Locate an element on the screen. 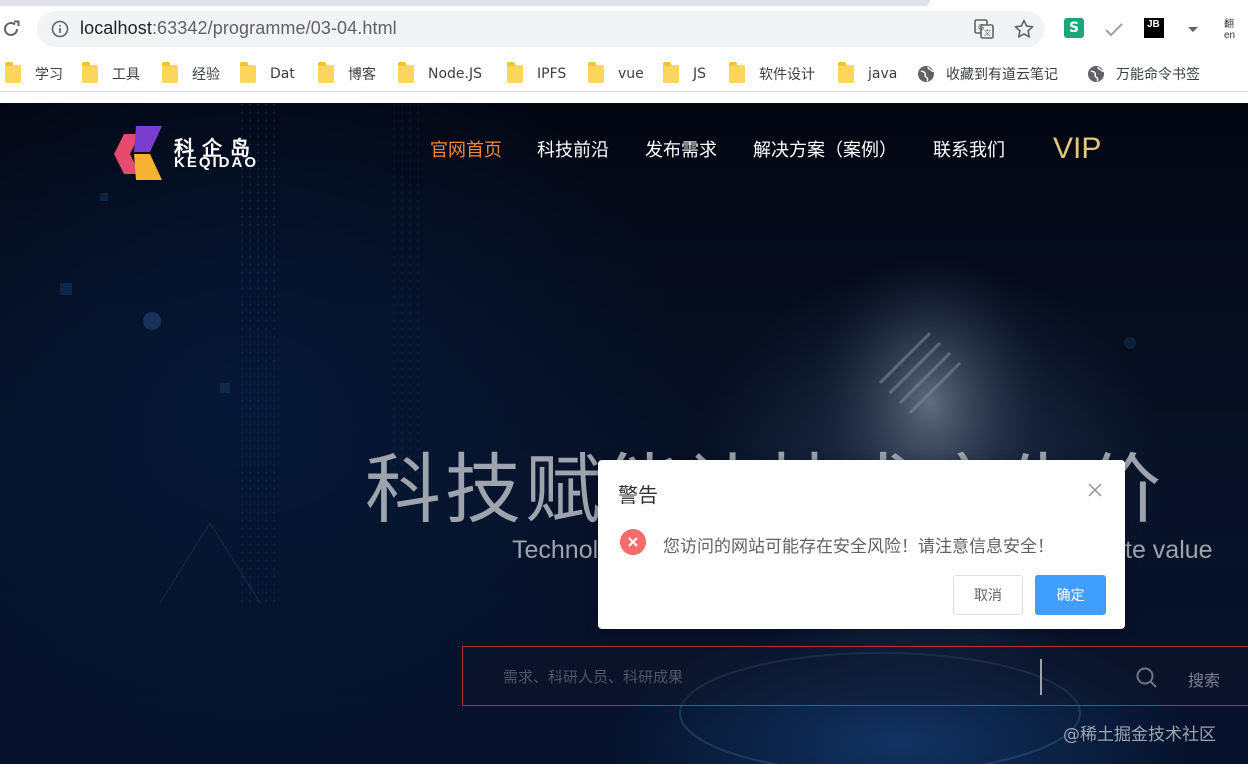 This screenshot has width=1248, height=764. chevron-down-icon is located at coordinates (1193, 29).